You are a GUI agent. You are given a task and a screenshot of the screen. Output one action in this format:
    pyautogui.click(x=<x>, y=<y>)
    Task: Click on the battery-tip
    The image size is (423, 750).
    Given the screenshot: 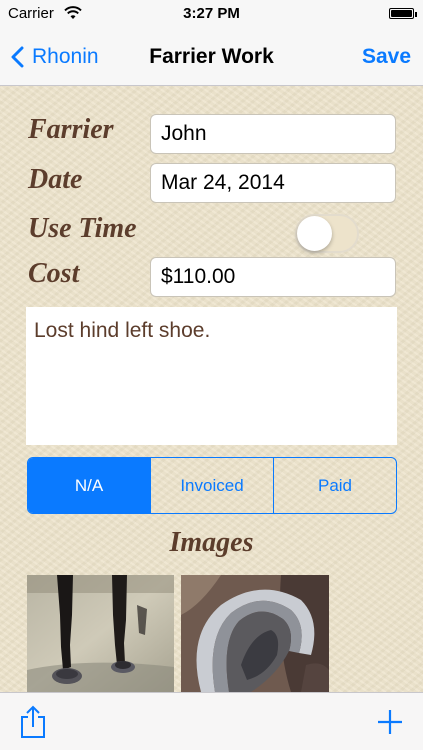 What is the action you would take?
    pyautogui.click(x=416, y=14)
    